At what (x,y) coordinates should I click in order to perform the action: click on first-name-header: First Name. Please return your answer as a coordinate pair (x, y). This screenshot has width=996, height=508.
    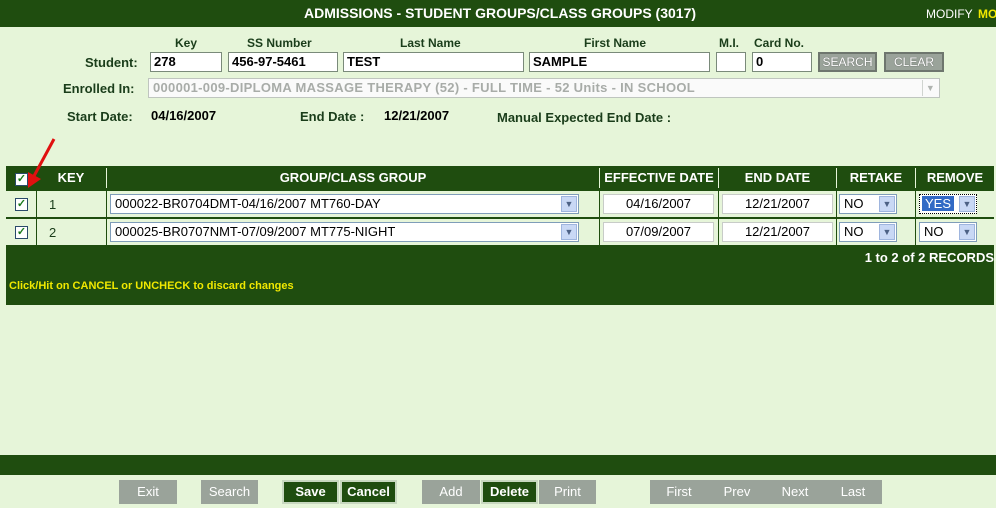
    Looking at the image, I should click on (615, 43).